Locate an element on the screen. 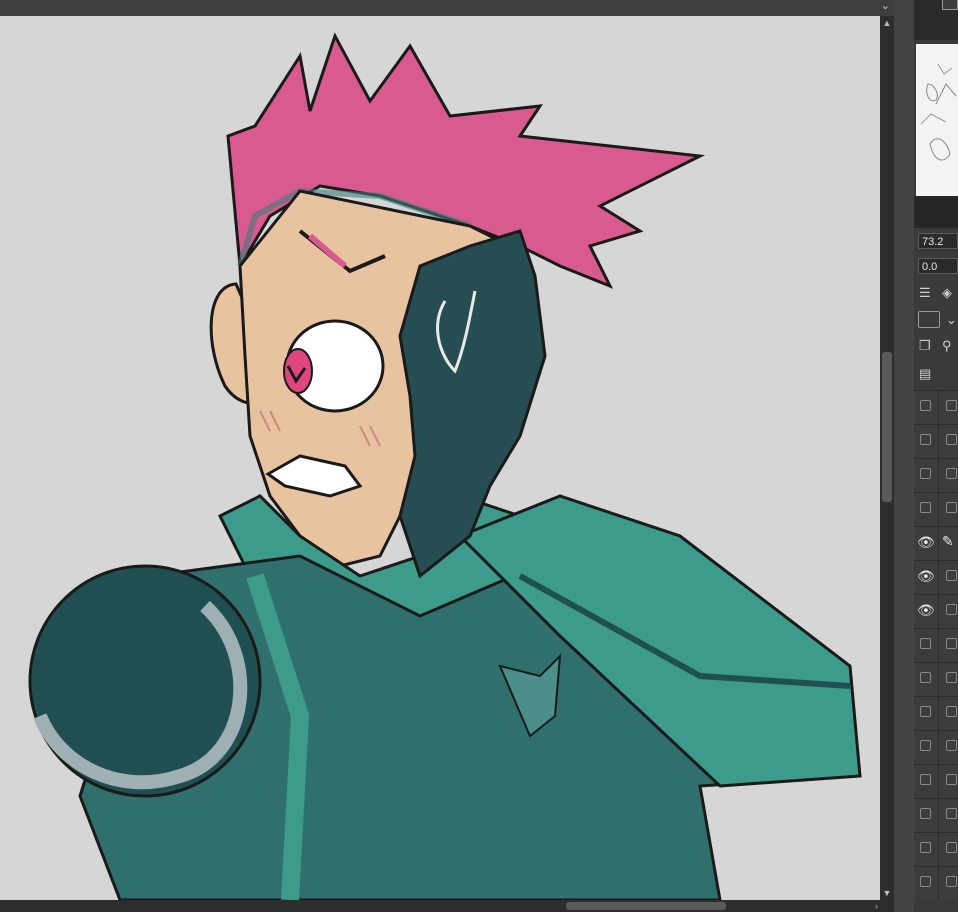 The image size is (958, 912). right-side-panel: 73.2 0.0 ☰ ◈ ⌄ ❐ ⚲ ▤ 👁 ✎ 👁 👁 is located at coordinates (936, 456).